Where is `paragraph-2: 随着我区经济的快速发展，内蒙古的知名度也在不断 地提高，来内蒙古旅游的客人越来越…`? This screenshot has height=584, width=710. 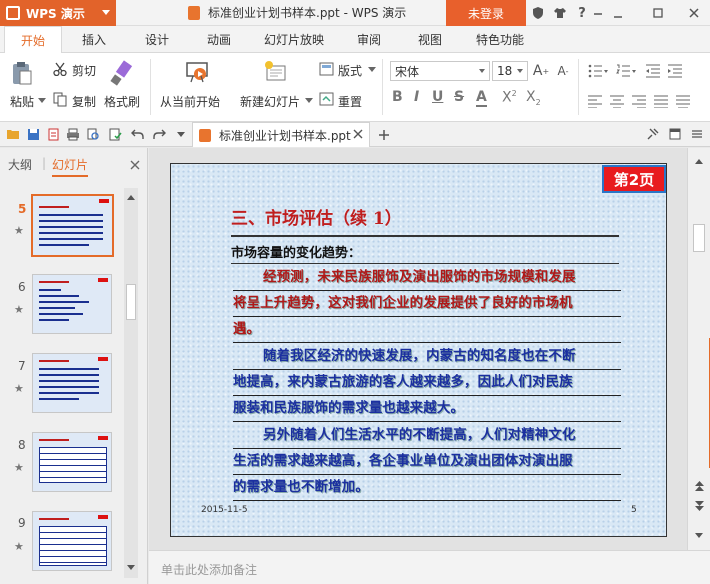 paragraph-2: 随着我区经济的快速发展，内蒙古的知名度也在不断 地提高，来内蒙古旅游的客人越来越… is located at coordinates (427, 383).